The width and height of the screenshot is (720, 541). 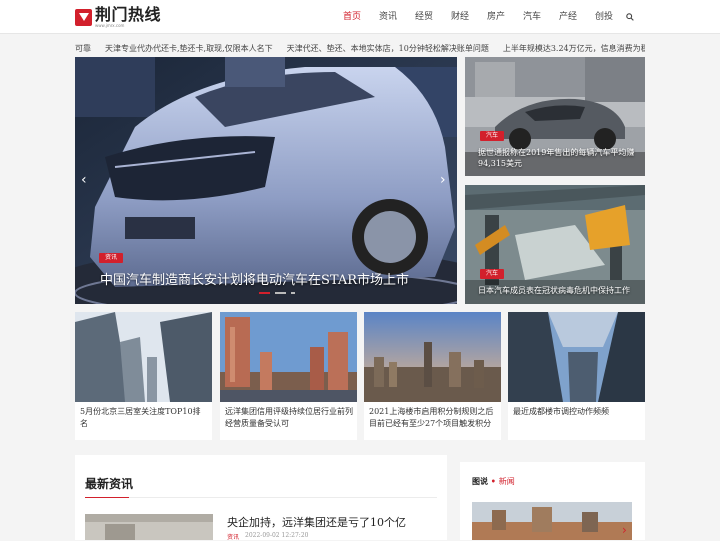 What do you see at coordinates (128, 14) in the screenshot?
I see `site-name: 荆门热线` at bounding box center [128, 14].